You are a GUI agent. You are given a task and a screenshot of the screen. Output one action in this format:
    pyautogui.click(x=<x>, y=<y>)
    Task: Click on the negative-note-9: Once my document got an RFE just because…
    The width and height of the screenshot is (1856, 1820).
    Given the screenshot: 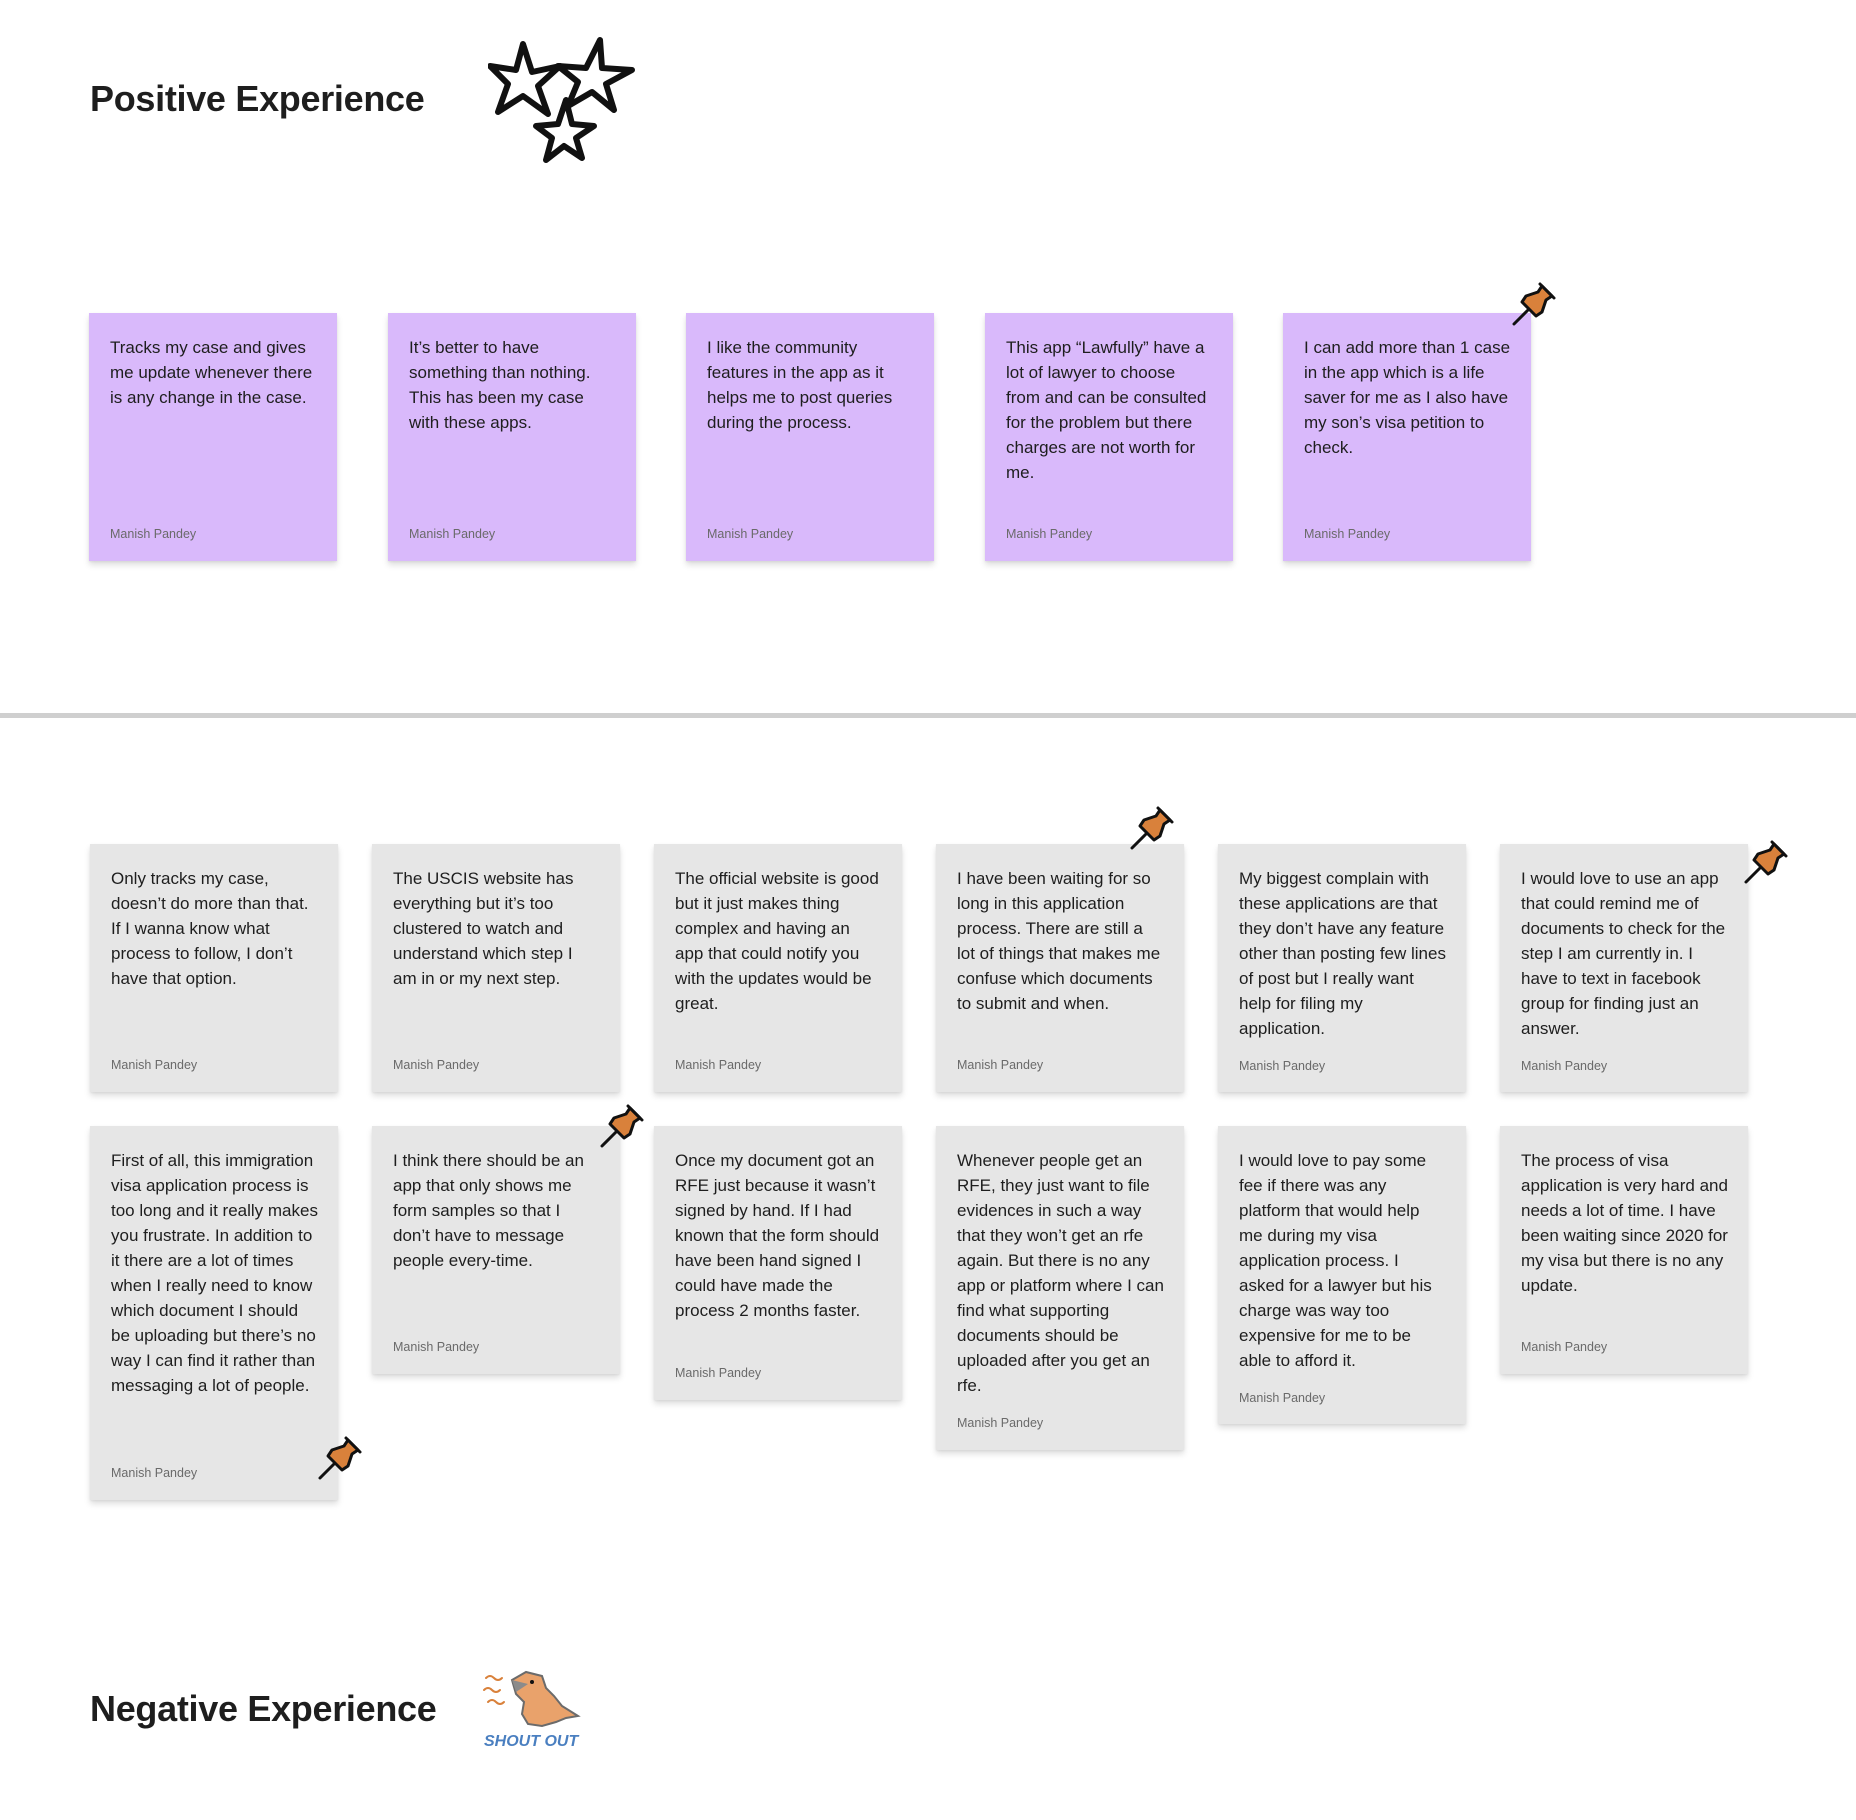 What is the action you would take?
    pyautogui.click(x=778, y=1263)
    